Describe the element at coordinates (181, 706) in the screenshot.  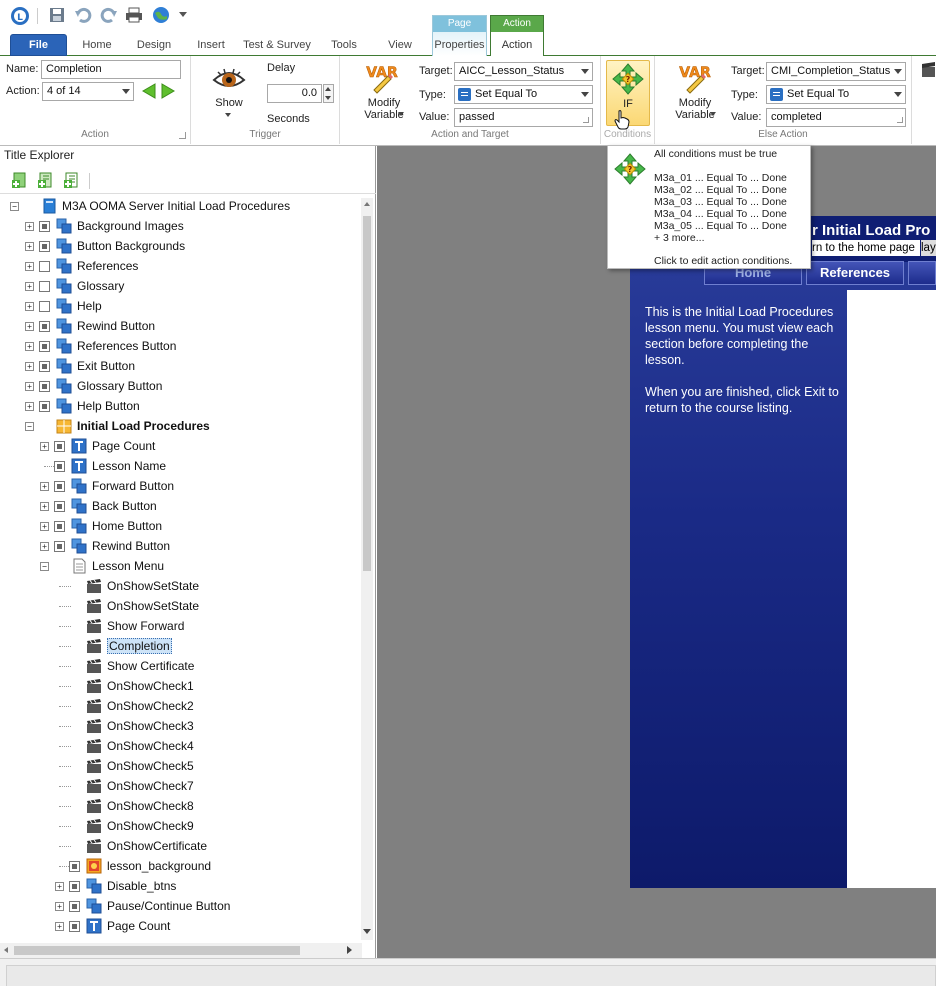
I see `tree-item: OnShowCheck2` at that location.